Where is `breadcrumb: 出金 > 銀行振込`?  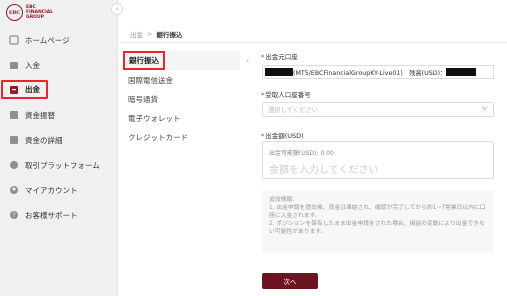 breadcrumb: 出金 > 銀行振込 is located at coordinates (312, 34).